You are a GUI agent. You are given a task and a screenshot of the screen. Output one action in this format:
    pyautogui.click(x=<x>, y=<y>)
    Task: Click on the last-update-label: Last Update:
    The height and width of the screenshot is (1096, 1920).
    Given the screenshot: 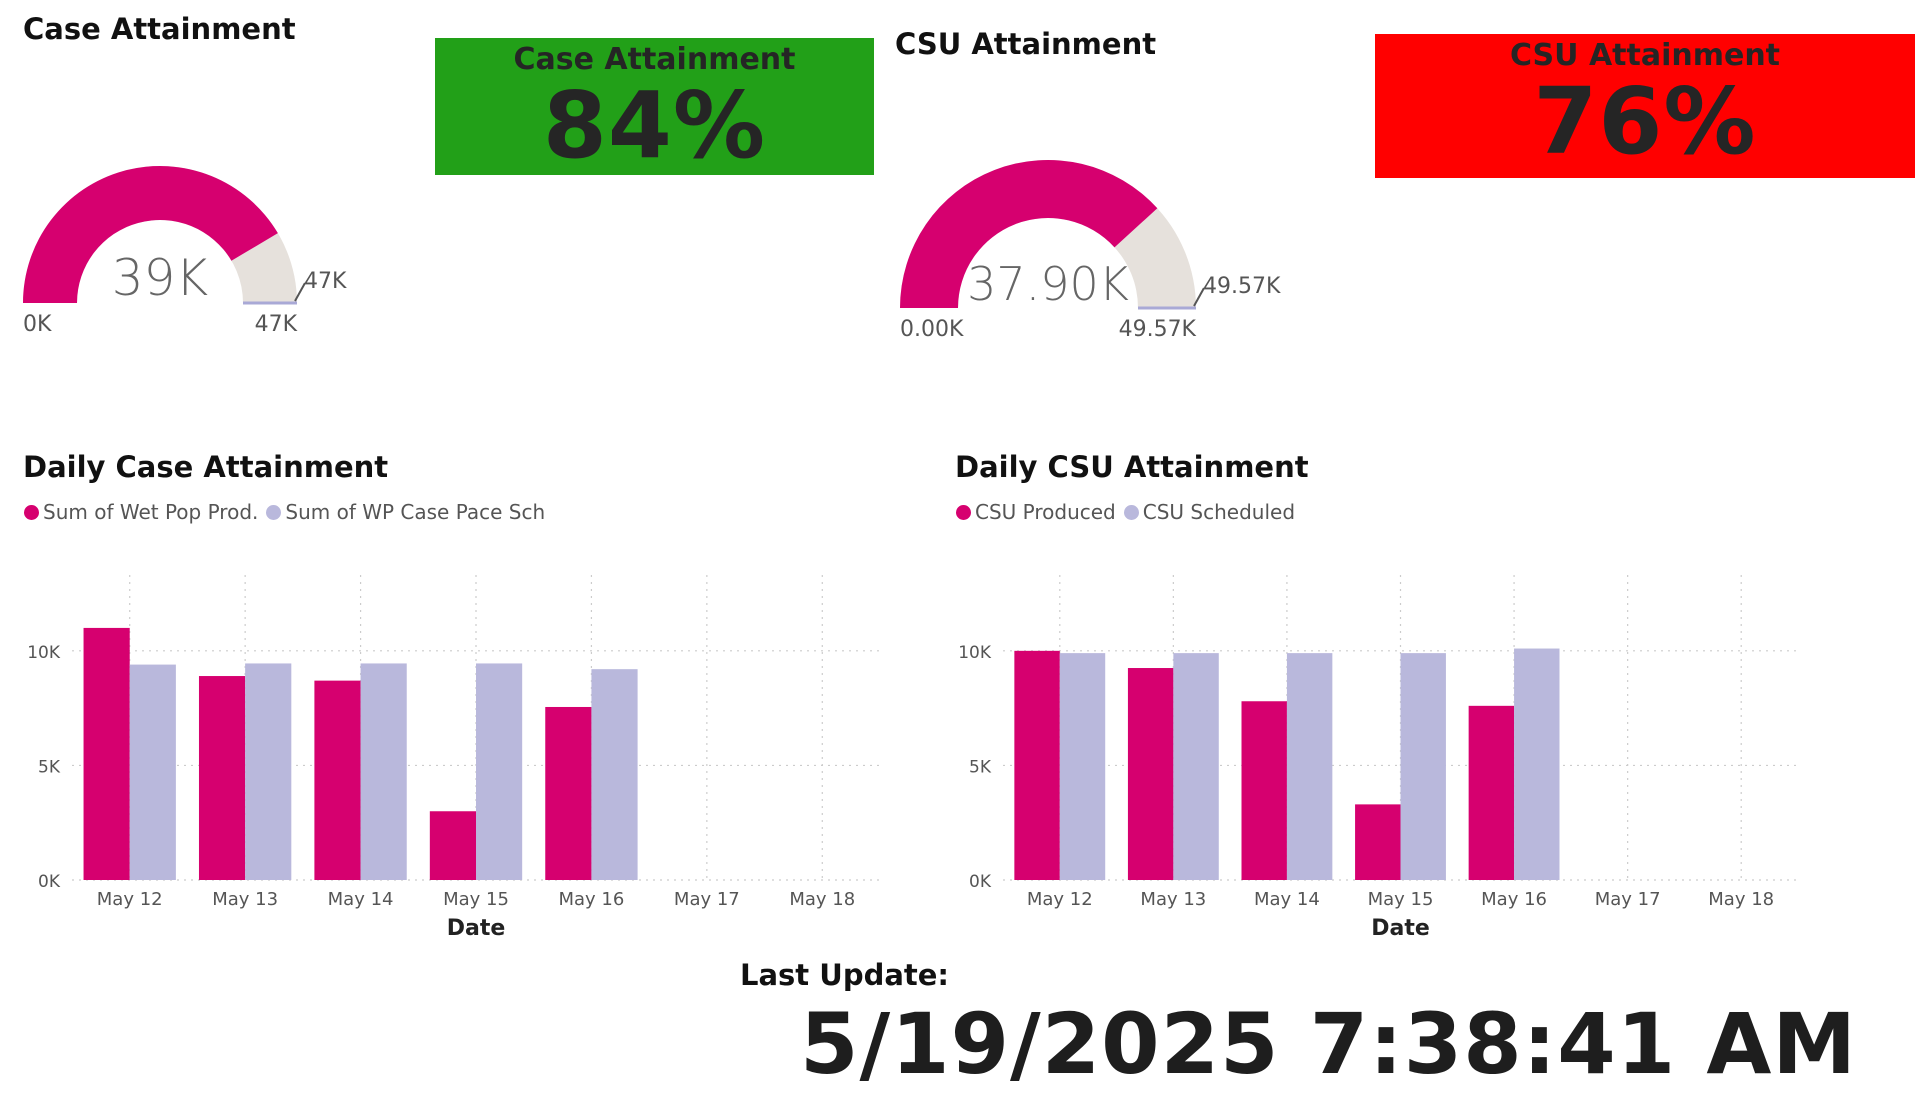 What is the action you would take?
    pyautogui.click(x=845, y=975)
    